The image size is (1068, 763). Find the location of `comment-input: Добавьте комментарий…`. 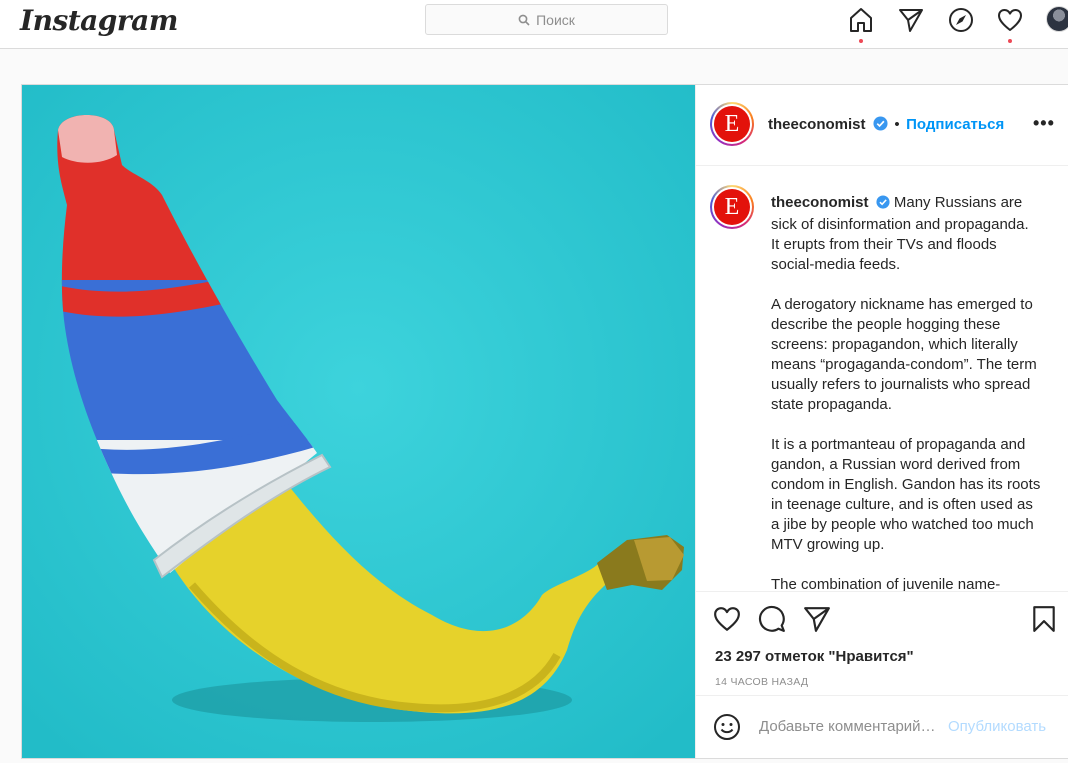

comment-input: Добавьте комментарий… is located at coordinates (847, 726).